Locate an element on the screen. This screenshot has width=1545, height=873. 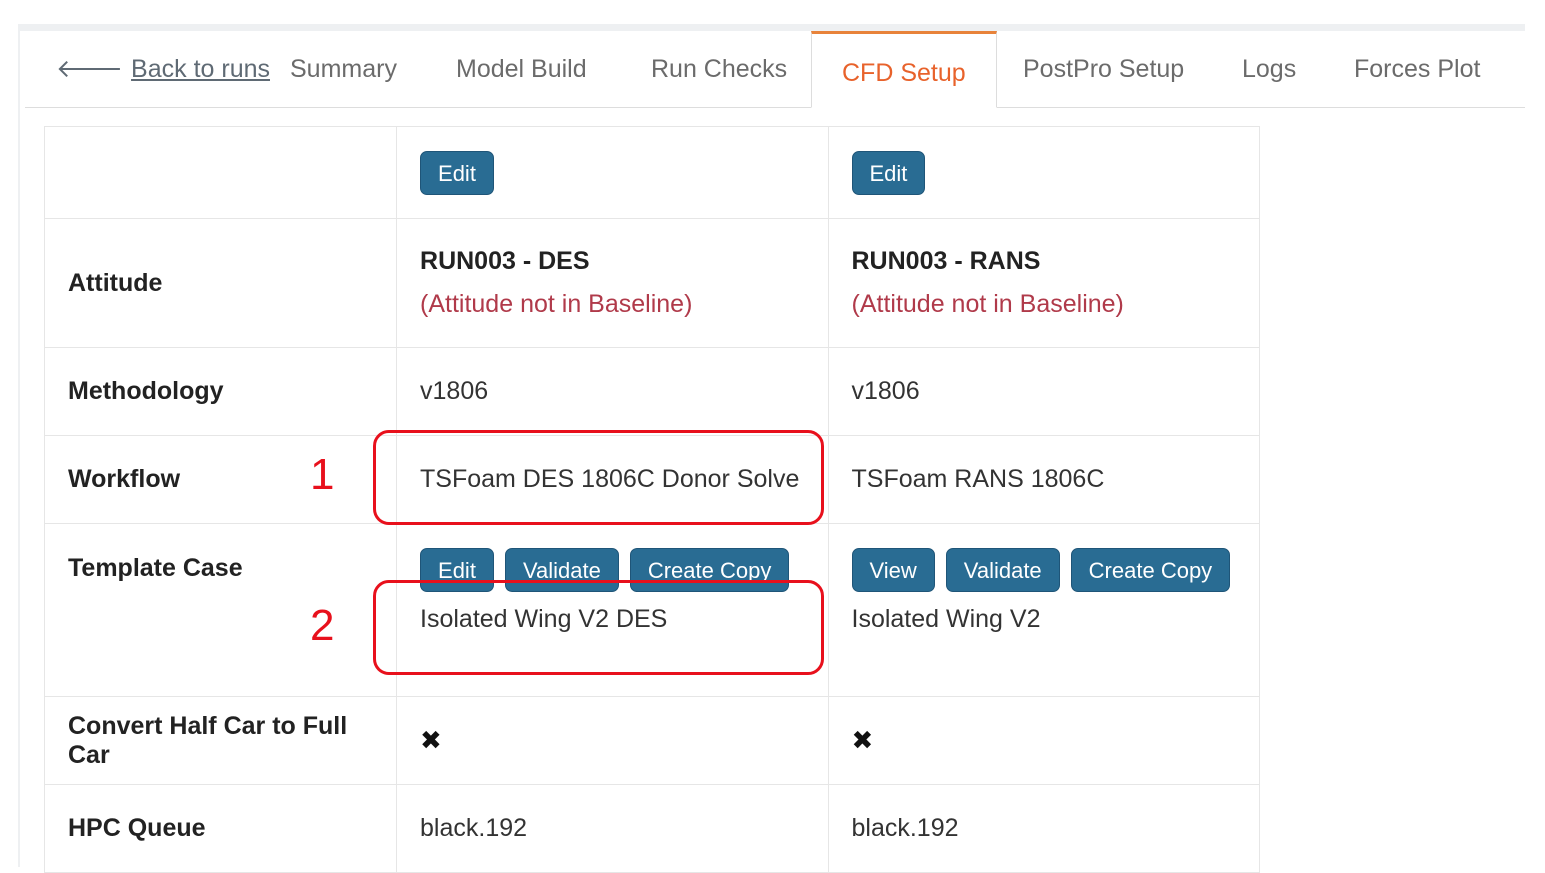
back-label: Back to runs is located at coordinates (200, 69).